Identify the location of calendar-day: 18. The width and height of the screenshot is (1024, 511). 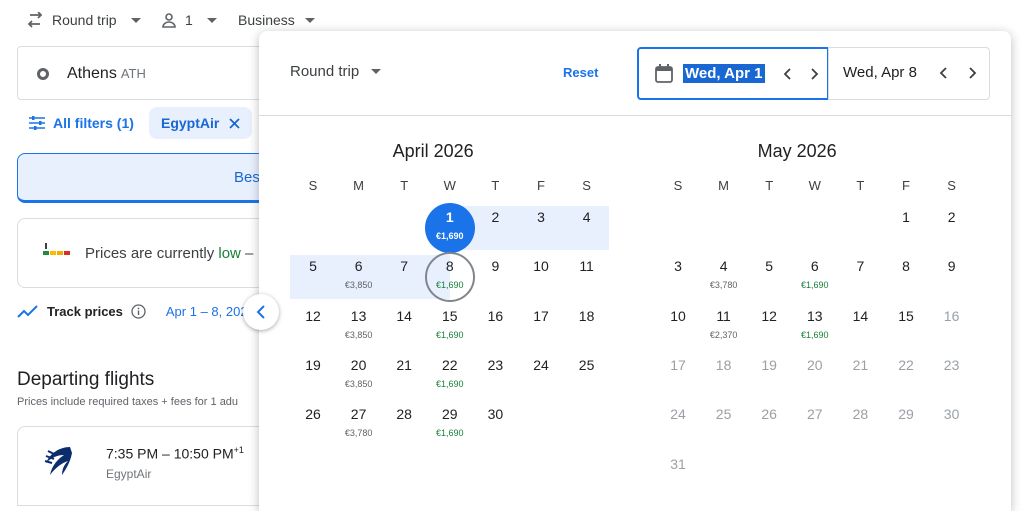
(587, 324).